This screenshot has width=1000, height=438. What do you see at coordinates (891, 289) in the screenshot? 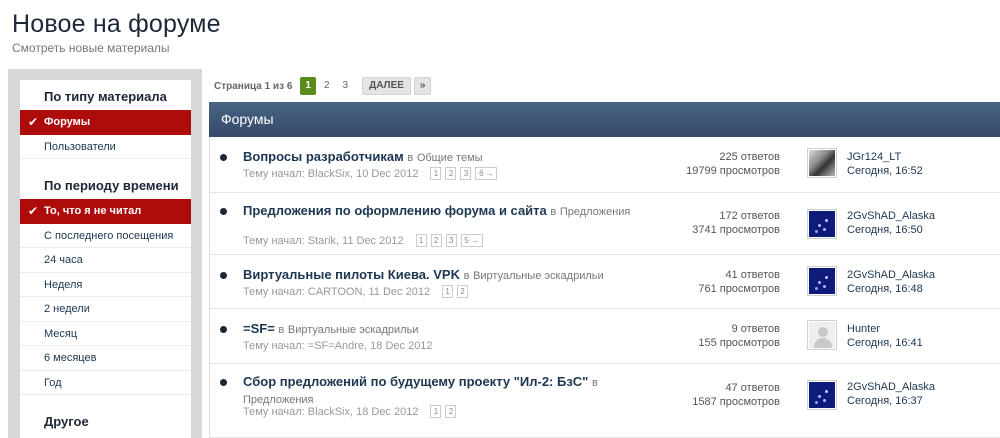
I see `last-post-time: Сегодня, 16:48` at bounding box center [891, 289].